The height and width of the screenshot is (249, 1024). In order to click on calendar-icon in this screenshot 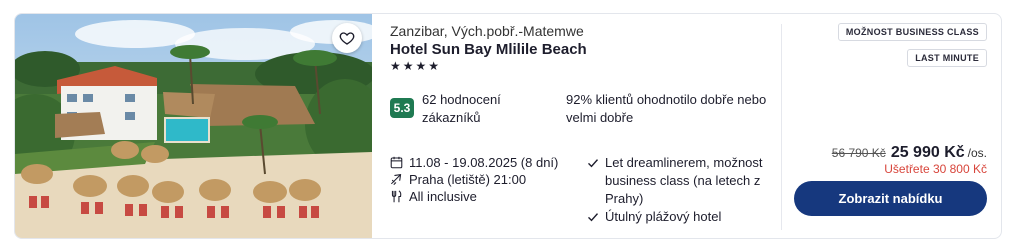, I will do `click(396, 162)`.